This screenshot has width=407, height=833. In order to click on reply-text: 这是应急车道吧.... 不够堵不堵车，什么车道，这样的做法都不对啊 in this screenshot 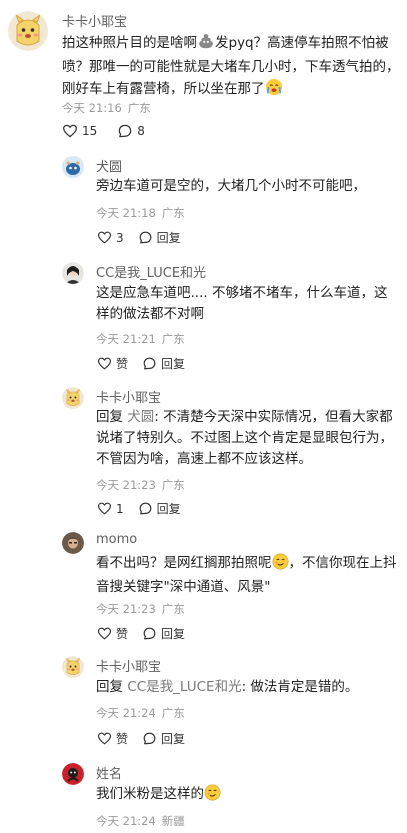, I will do `click(242, 303)`.